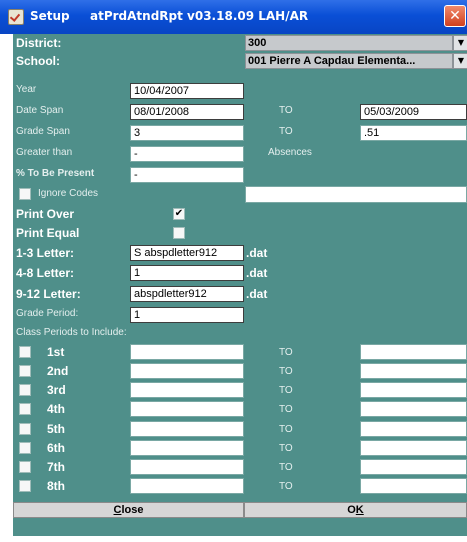 Image resolution: width=467 pixels, height=542 pixels. I want to click on ignore-codes-input, so click(356, 194).